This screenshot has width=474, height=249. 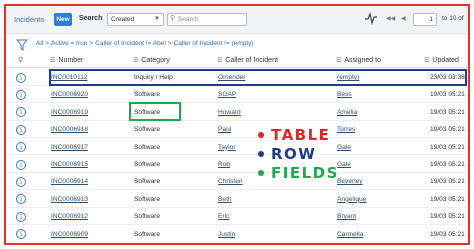 What do you see at coordinates (29, 19) in the screenshot?
I see `list-title: Incidents` at bounding box center [29, 19].